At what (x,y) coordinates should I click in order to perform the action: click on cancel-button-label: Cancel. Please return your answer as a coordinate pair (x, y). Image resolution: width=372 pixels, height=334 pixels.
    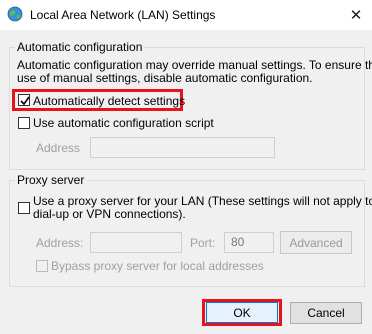
    Looking at the image, I should click on (326, 313).